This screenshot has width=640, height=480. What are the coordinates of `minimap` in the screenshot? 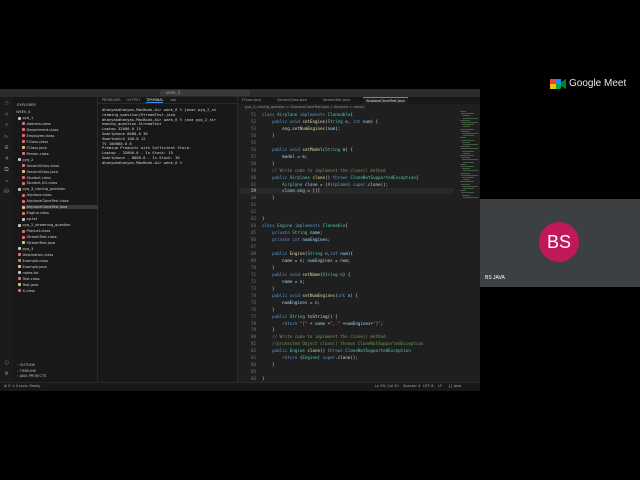 It's located at (469, 246).